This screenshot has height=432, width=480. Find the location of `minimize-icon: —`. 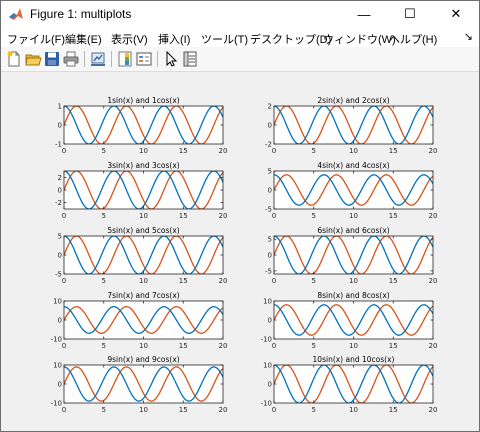

minimize-icon: — is located at coordinates (364, 14).